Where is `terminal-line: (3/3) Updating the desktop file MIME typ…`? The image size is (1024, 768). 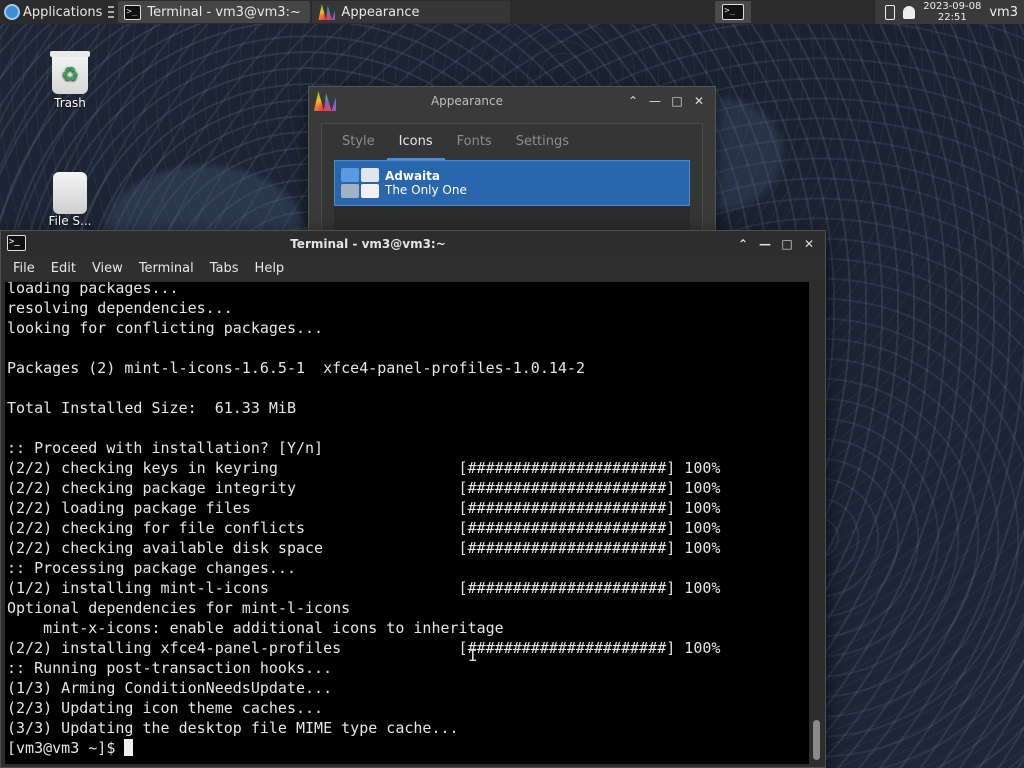 terminal-line: (3/3) Updating the desktop file MIME typ… is located at coordinates (233, 728).